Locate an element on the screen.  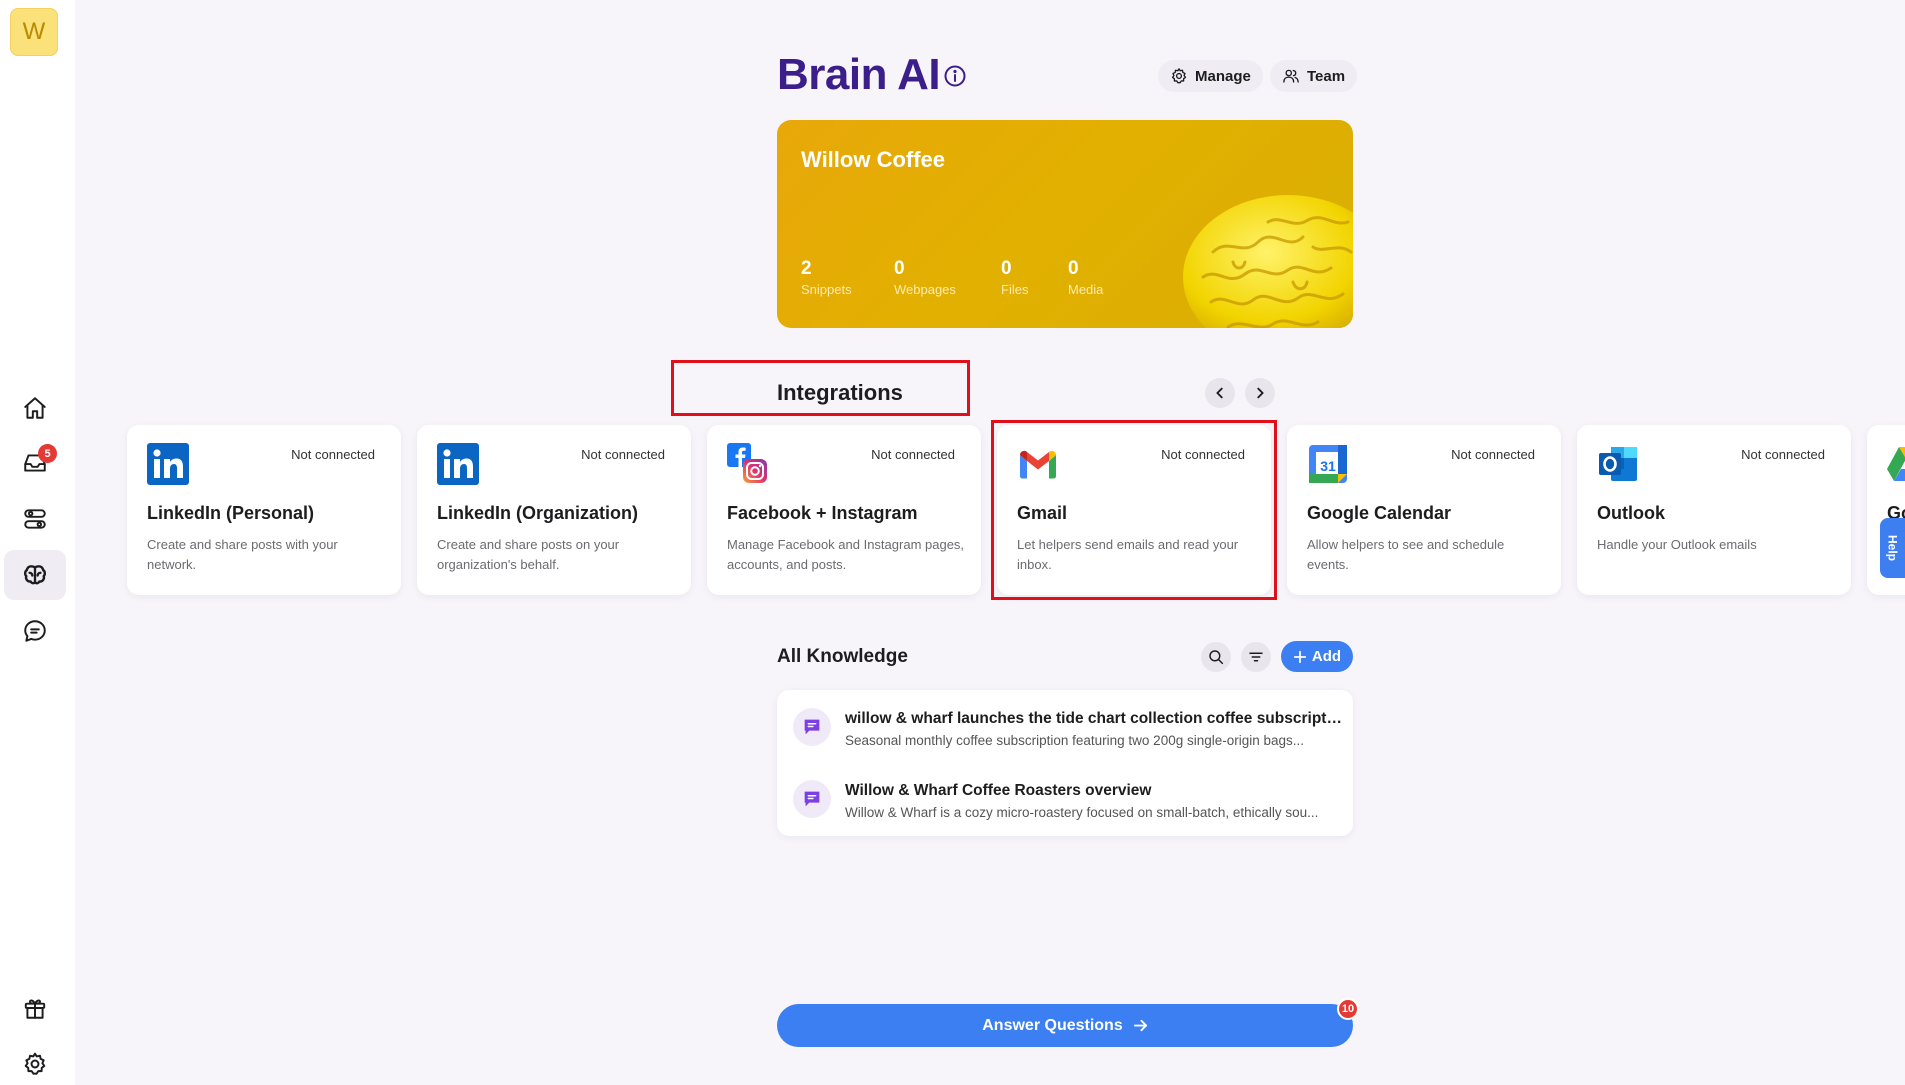
stat-value: 2 is located at coordinates (806, 268).